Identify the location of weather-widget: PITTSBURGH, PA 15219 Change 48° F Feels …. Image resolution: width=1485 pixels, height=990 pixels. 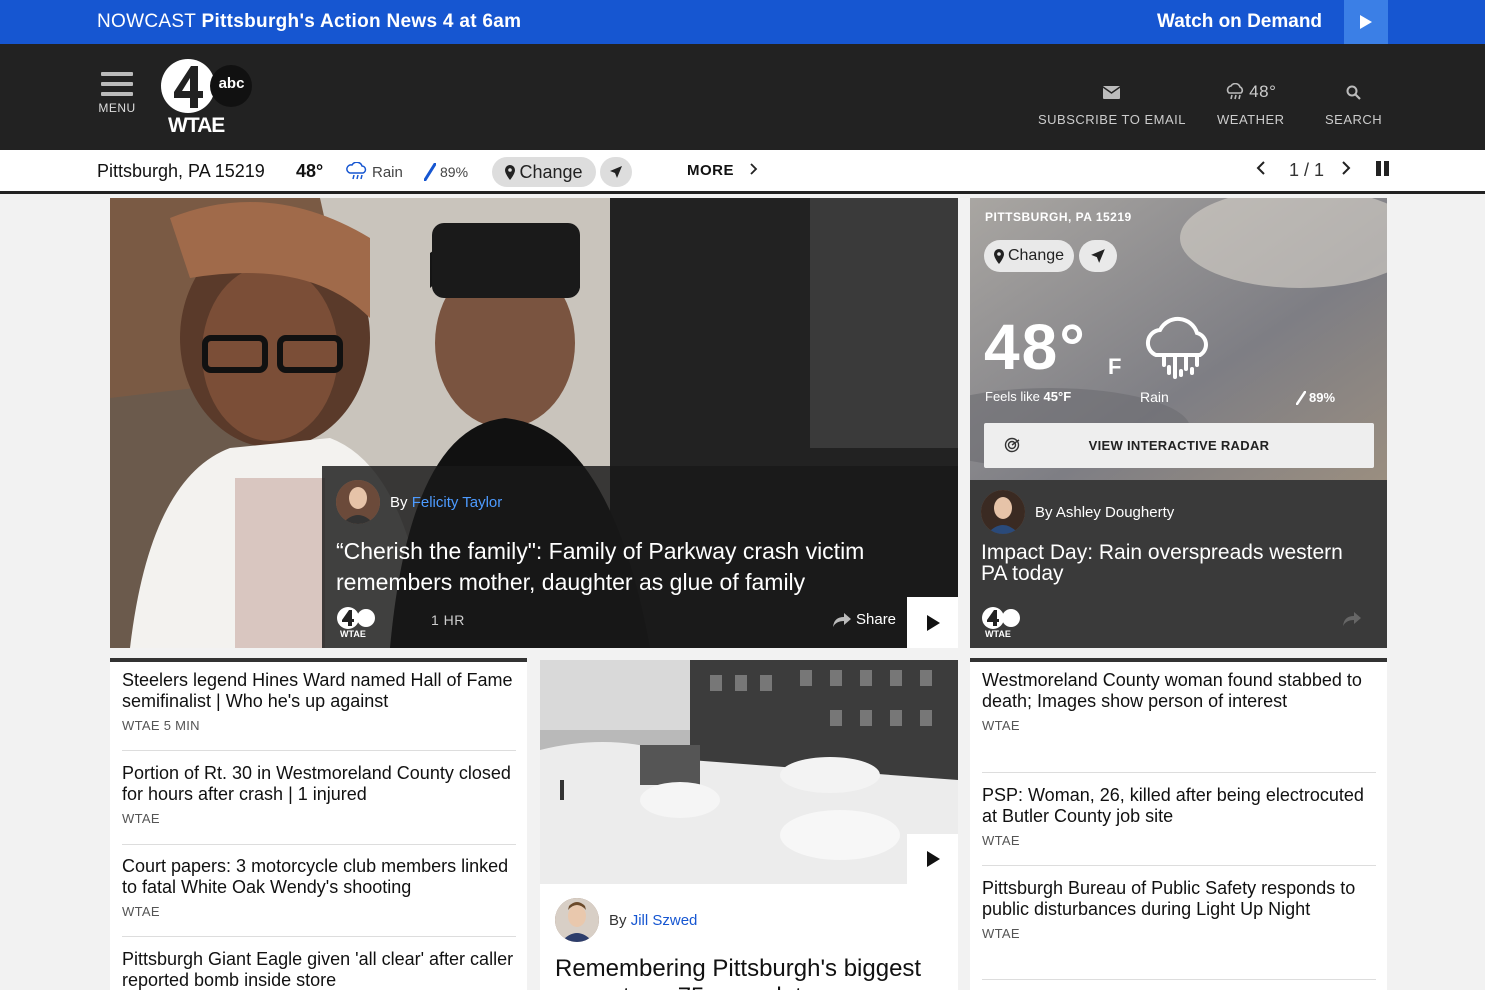
(1178, 423).